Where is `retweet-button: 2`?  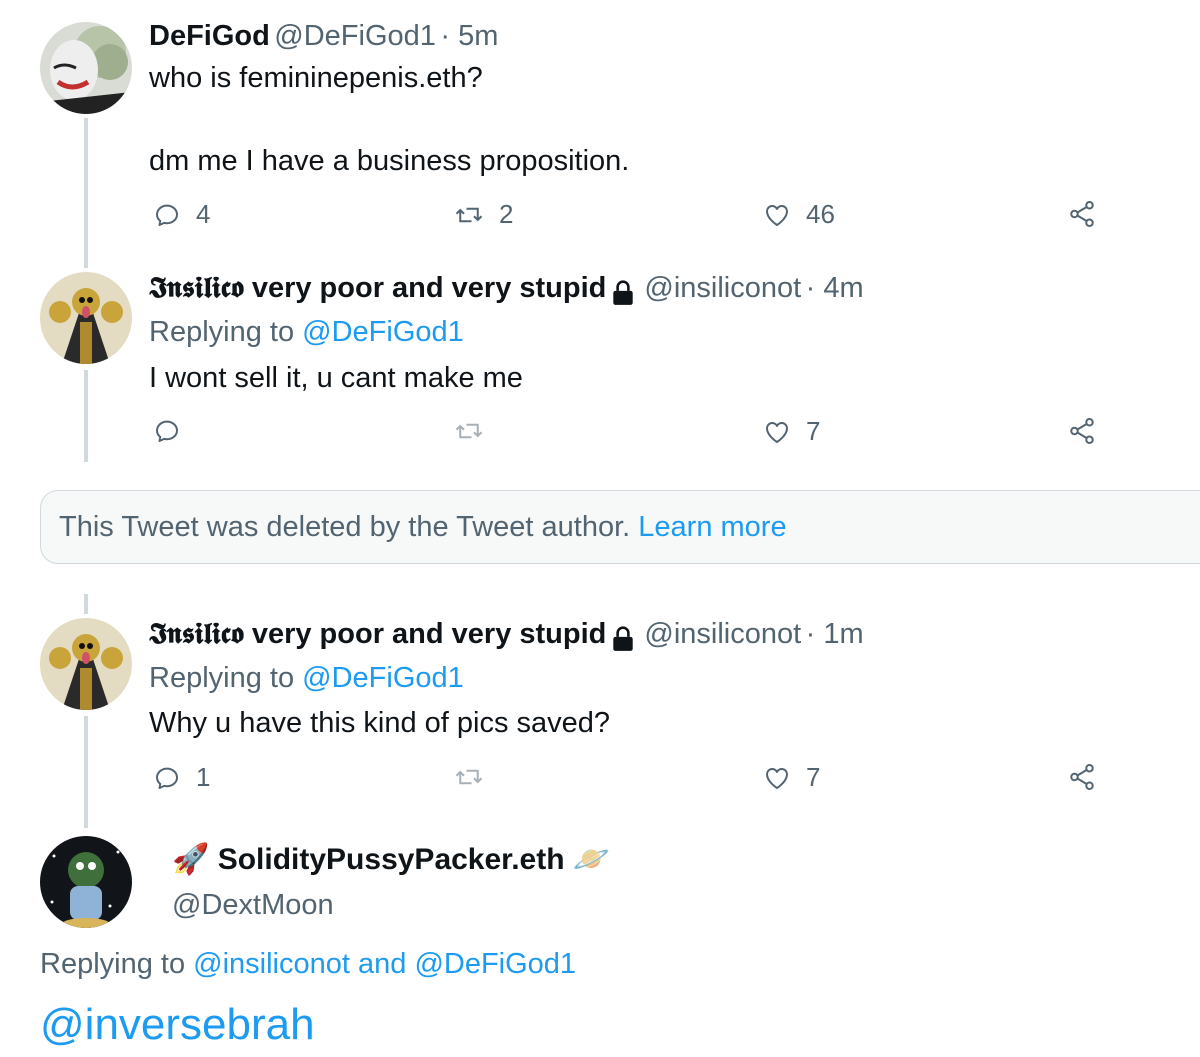
retweet-button: 2 is located at coordinates (483, 214).